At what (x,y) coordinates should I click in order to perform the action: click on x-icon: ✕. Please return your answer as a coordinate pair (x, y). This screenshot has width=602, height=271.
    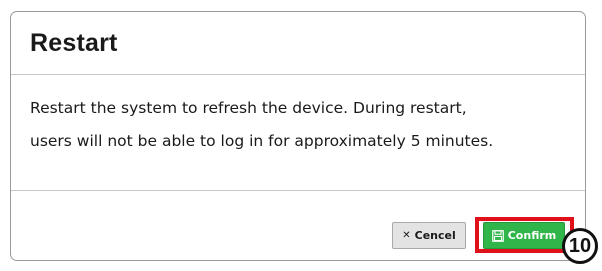
    Looking at the image, I should click on (406, 235).